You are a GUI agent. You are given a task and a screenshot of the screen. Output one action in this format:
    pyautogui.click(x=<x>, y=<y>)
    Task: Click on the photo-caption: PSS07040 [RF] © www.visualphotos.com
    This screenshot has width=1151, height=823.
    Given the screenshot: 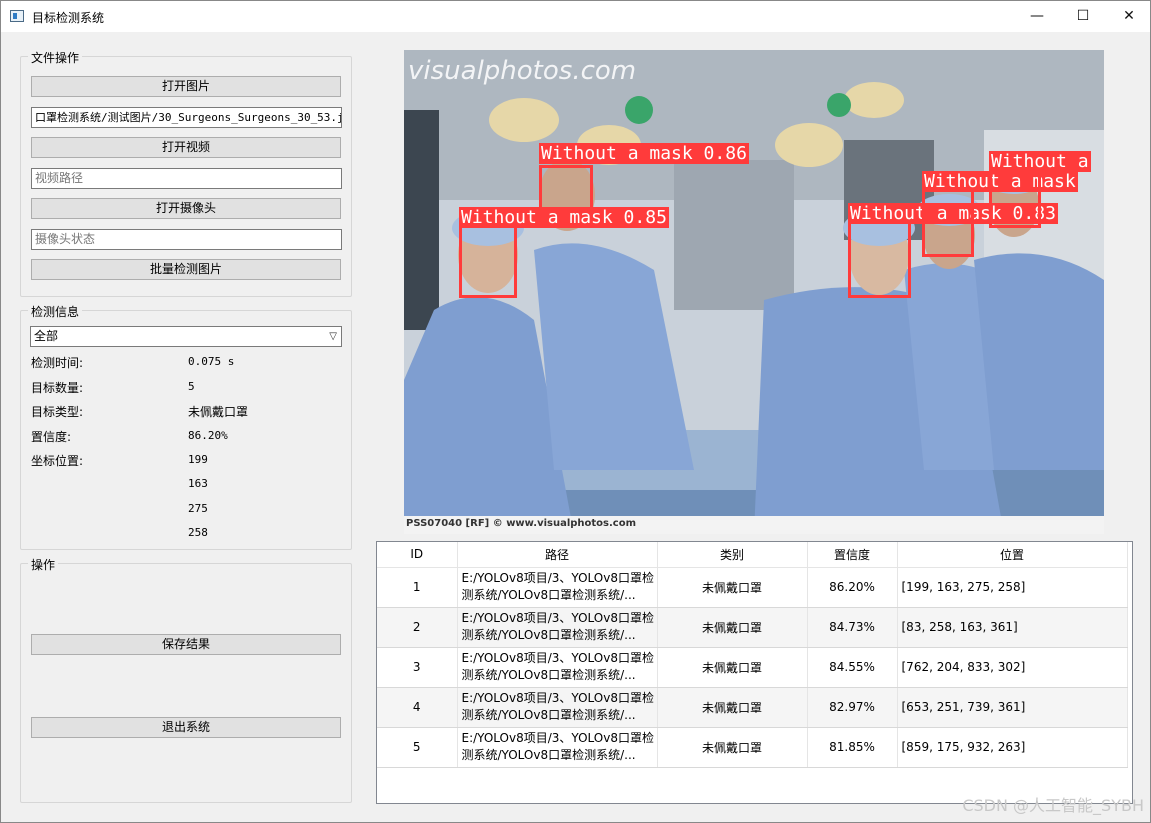 What is the action you would take?
    pyautogui.click(x=521, y=523)
    